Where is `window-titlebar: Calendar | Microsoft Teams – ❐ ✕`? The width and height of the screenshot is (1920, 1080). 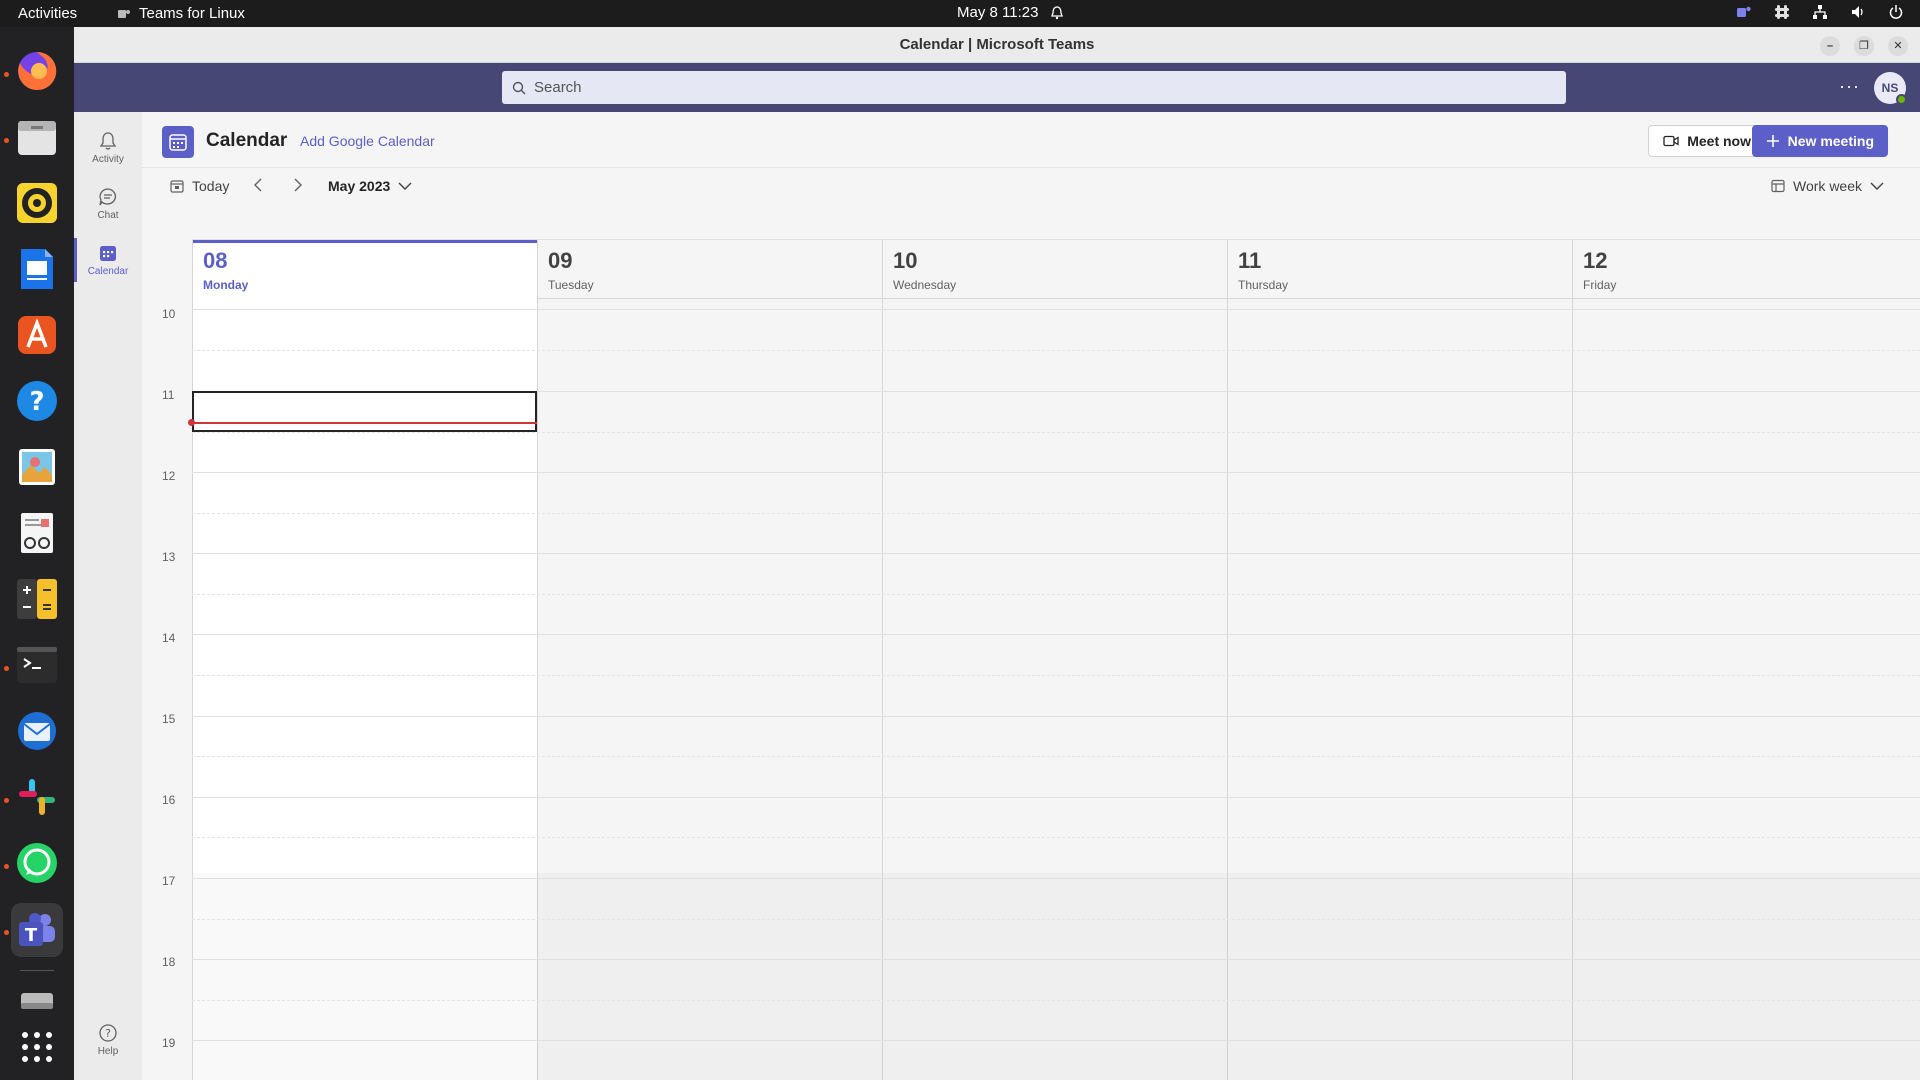 window-titlebar: Calendar | Microsoft Teams – ❐ ✕ is located at coordinates (997, 45).